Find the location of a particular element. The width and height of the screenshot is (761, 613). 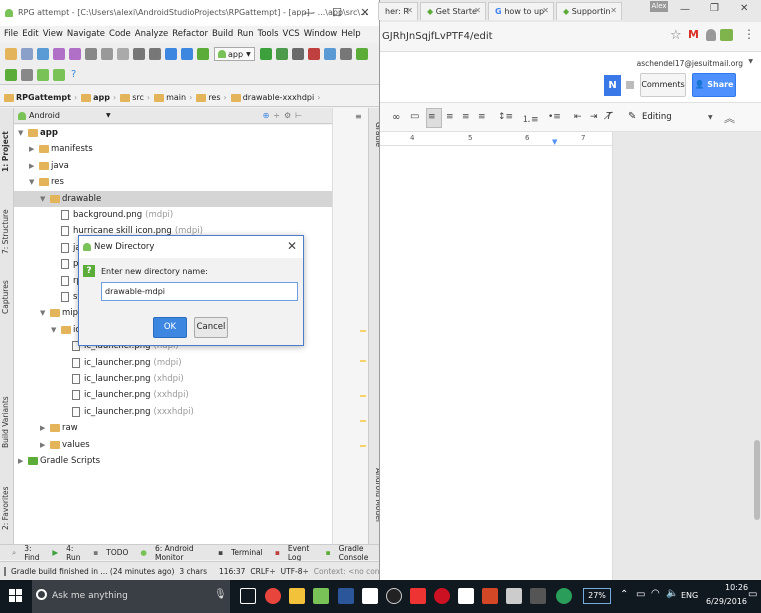

clear-formatting-icon: T̸ is located at coordinates (609, 116).